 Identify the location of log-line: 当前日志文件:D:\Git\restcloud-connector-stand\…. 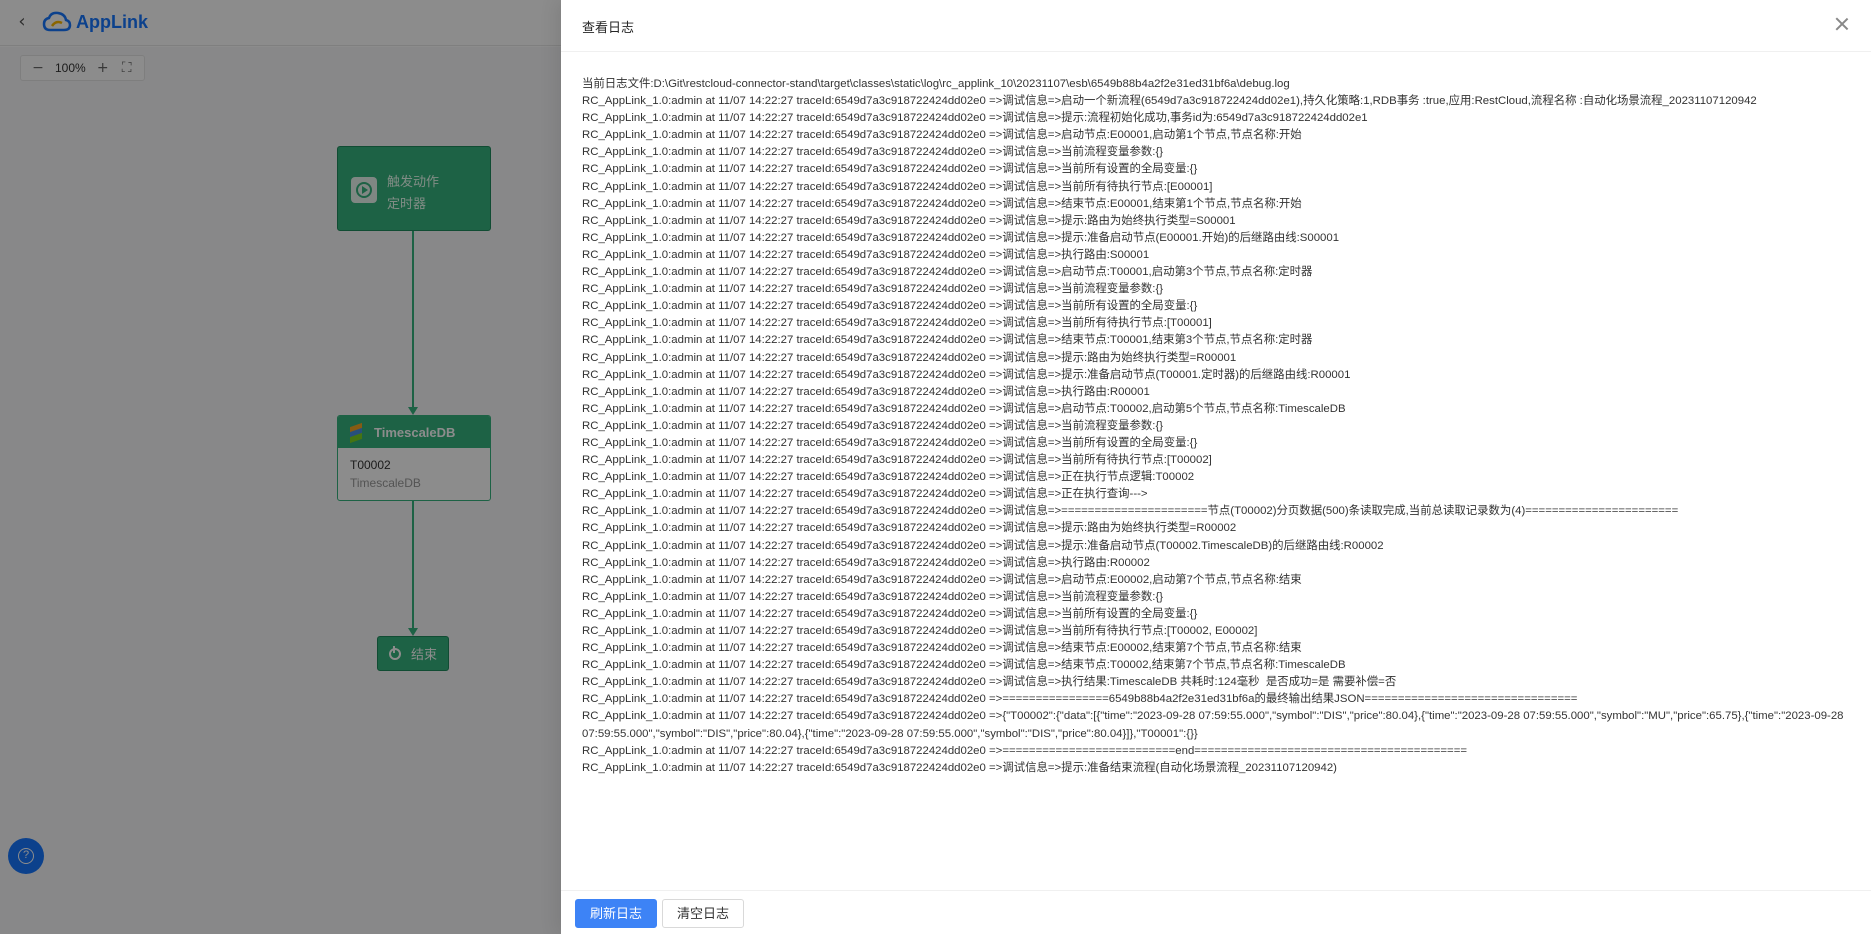
(936, 84).